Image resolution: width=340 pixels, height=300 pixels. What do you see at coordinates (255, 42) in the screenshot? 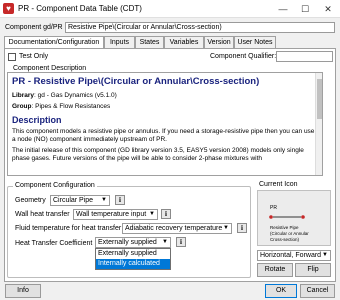
I see `tab-user-notes: User Notes` at bounding box center [255, 42].